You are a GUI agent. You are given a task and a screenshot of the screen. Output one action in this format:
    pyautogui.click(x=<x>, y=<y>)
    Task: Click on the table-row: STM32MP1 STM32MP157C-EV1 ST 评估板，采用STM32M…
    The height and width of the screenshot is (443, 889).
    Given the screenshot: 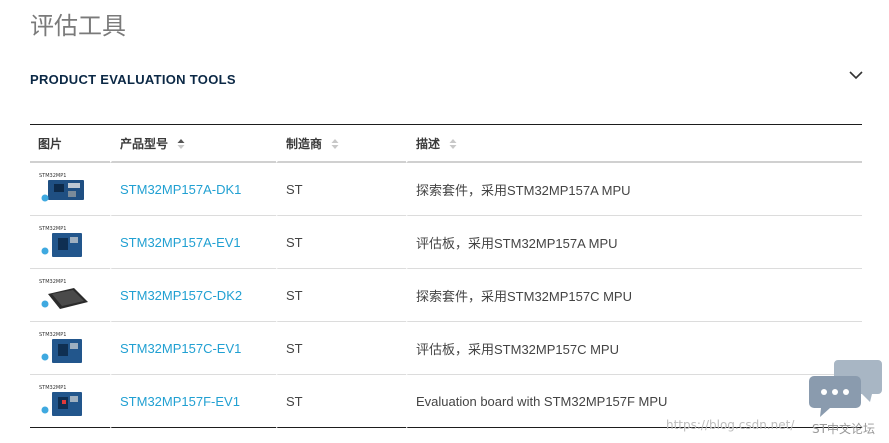 What is the action you would take?
    pyautogui.click(x=446, y=348)
    